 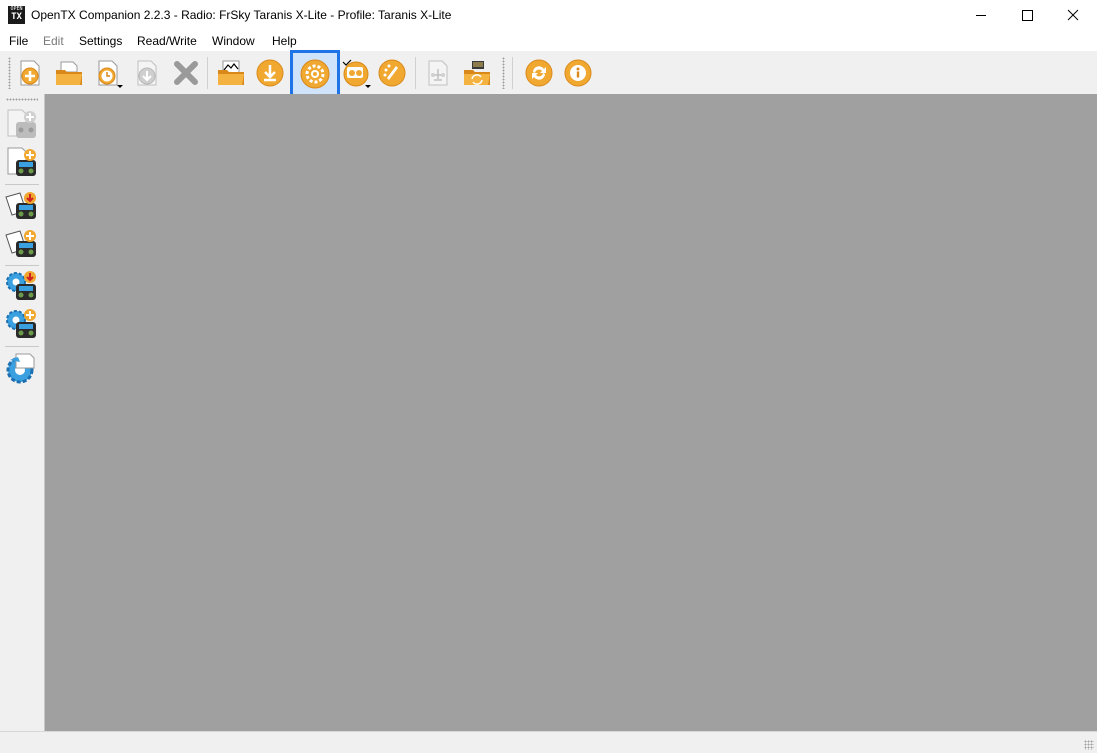 I want to click on save-button, so click(x=147, y=73).